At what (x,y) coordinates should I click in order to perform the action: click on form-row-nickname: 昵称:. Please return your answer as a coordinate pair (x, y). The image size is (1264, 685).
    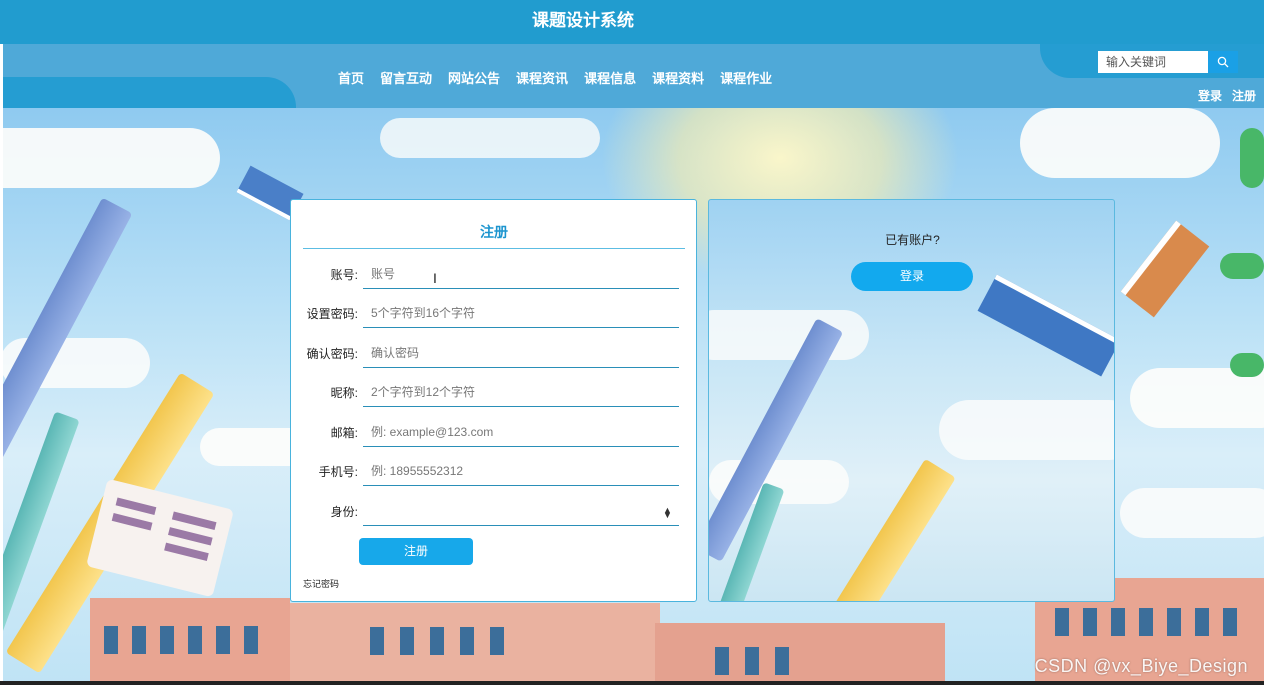
    Looking at the image, I should click on (494, 393).